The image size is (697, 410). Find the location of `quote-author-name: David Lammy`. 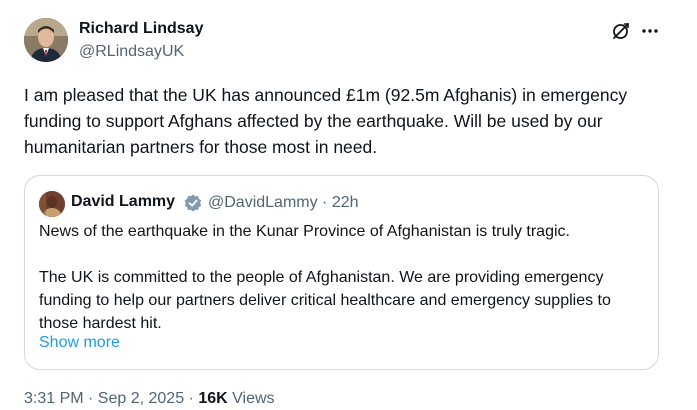

quote-author-name: David Lammy is located at coordinates (123, 202).